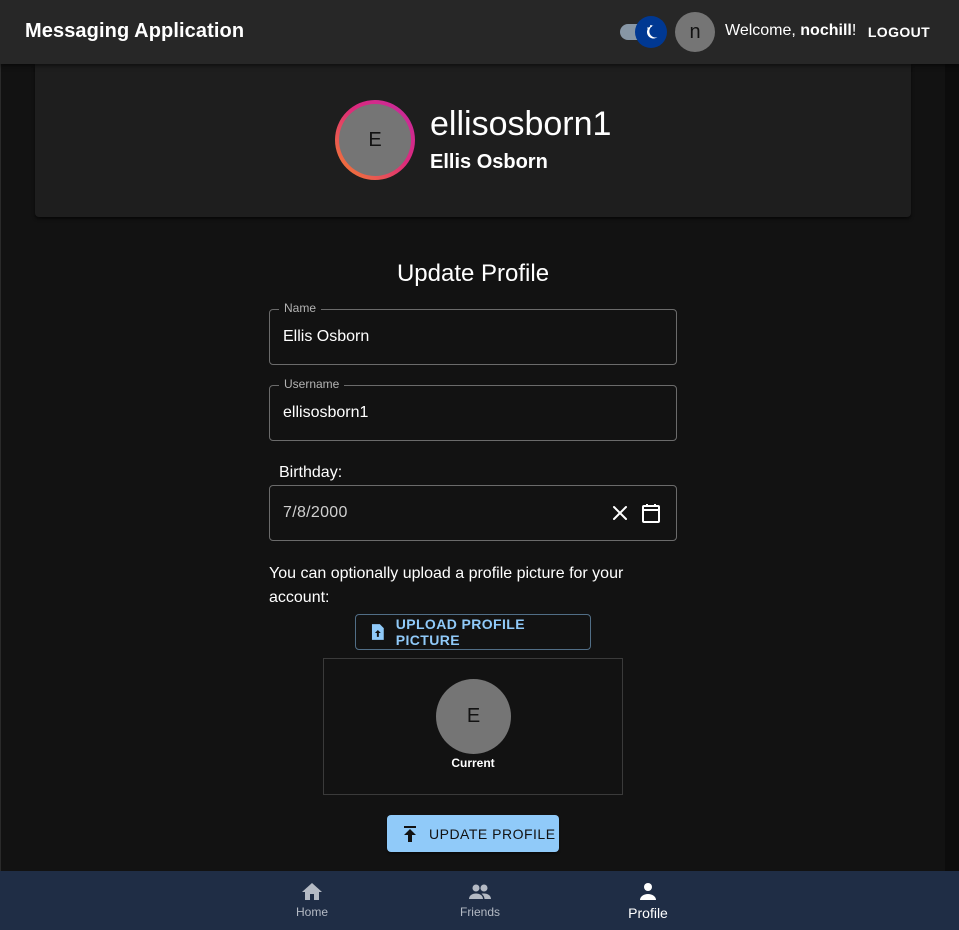 The height and width of the screenshot is (930, 959). What do you see at coordinates (473, 513) in the screenshot?
I see `birthday-date-field: 7/8/2000` at bounding box center [473, 513].